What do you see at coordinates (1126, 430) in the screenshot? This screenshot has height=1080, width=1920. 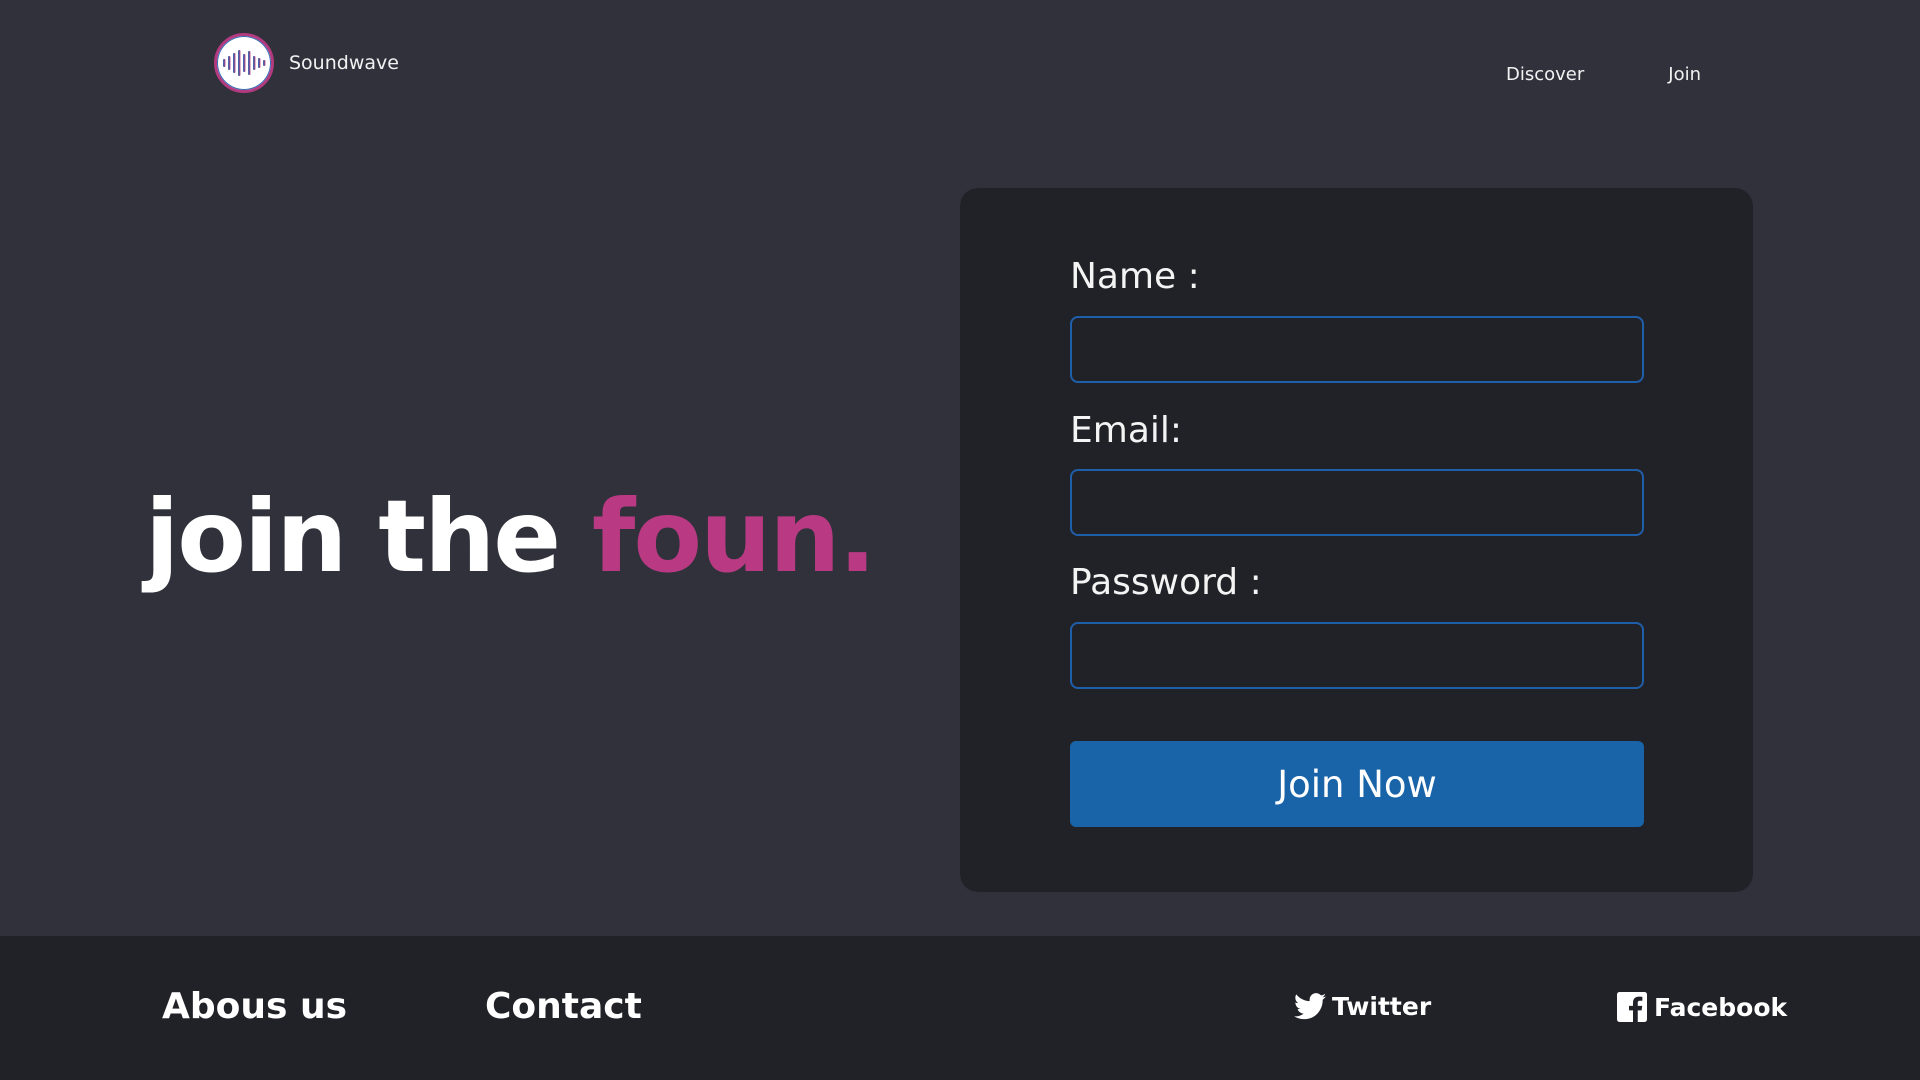 I see `email-label: Email:` at bounding box center [1126, 430].